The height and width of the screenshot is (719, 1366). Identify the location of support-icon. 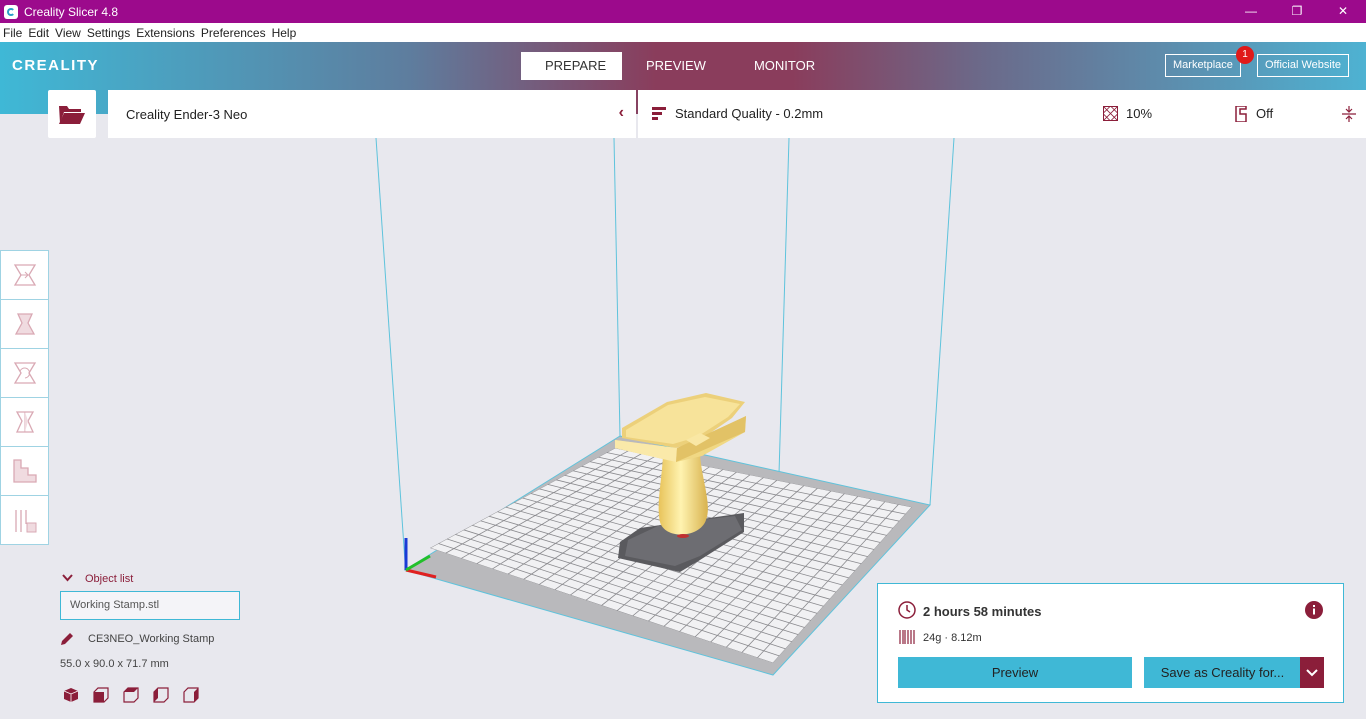
(1241, 114).